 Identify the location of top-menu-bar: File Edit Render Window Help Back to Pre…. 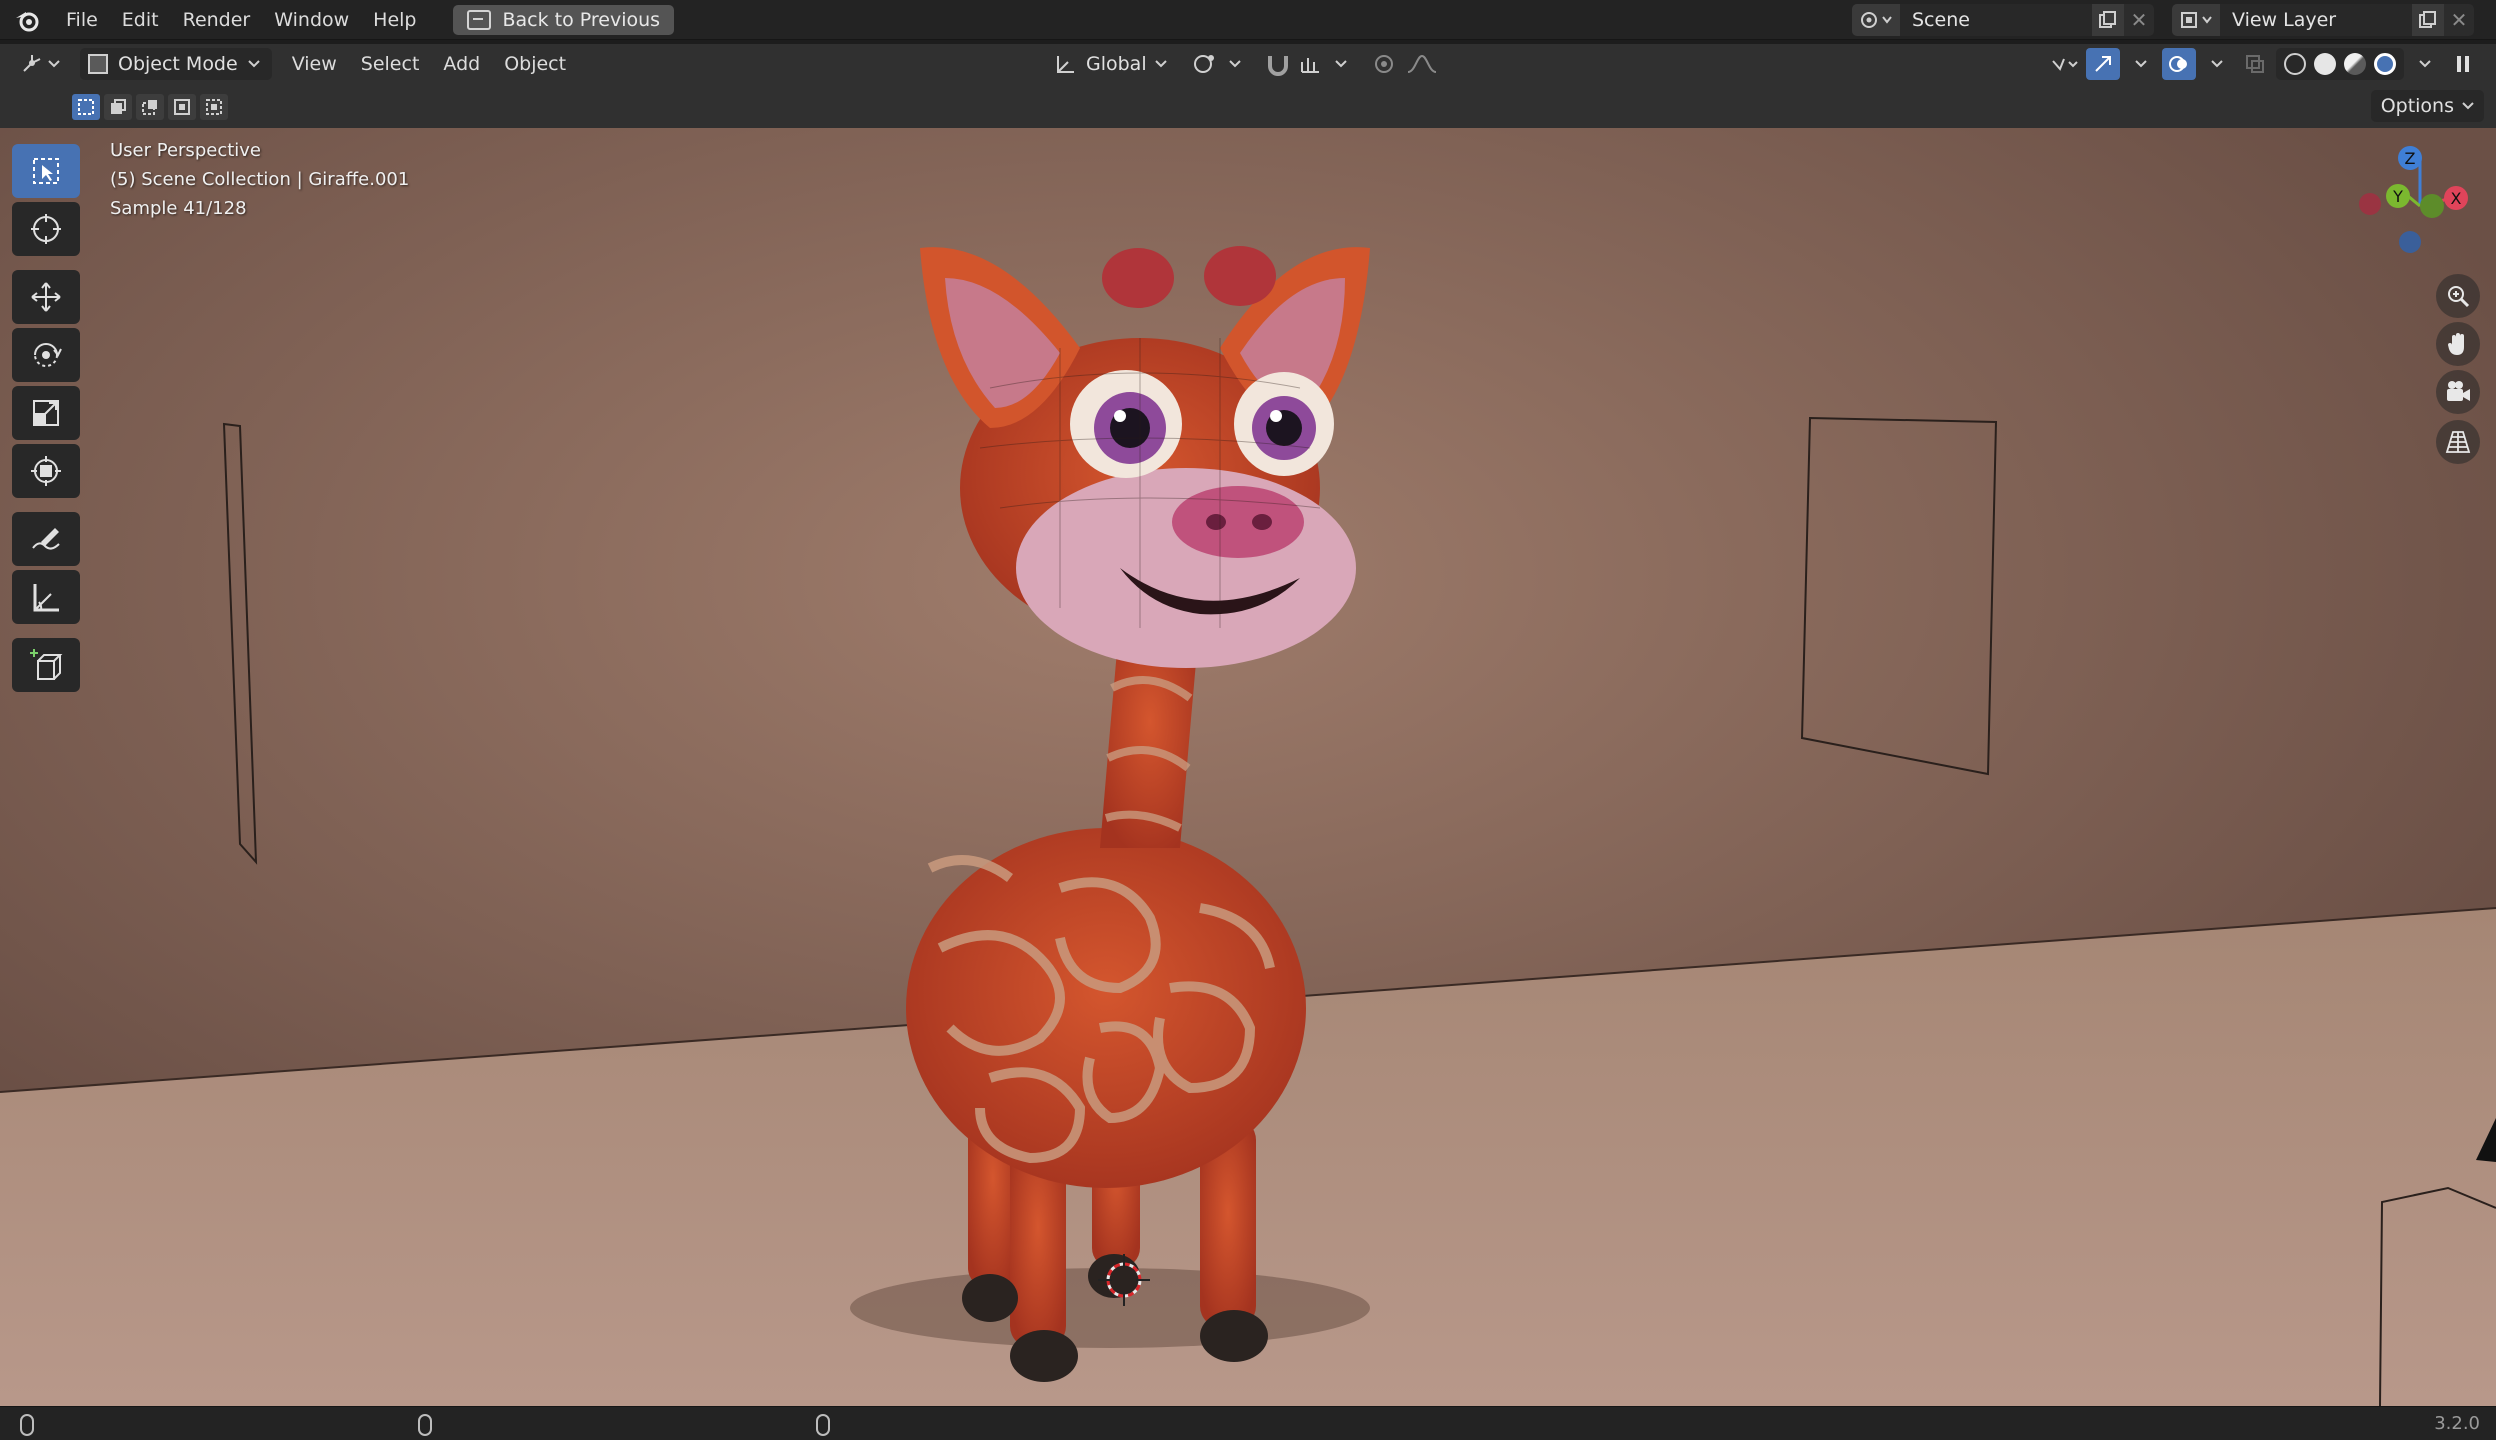
(1248, 20).